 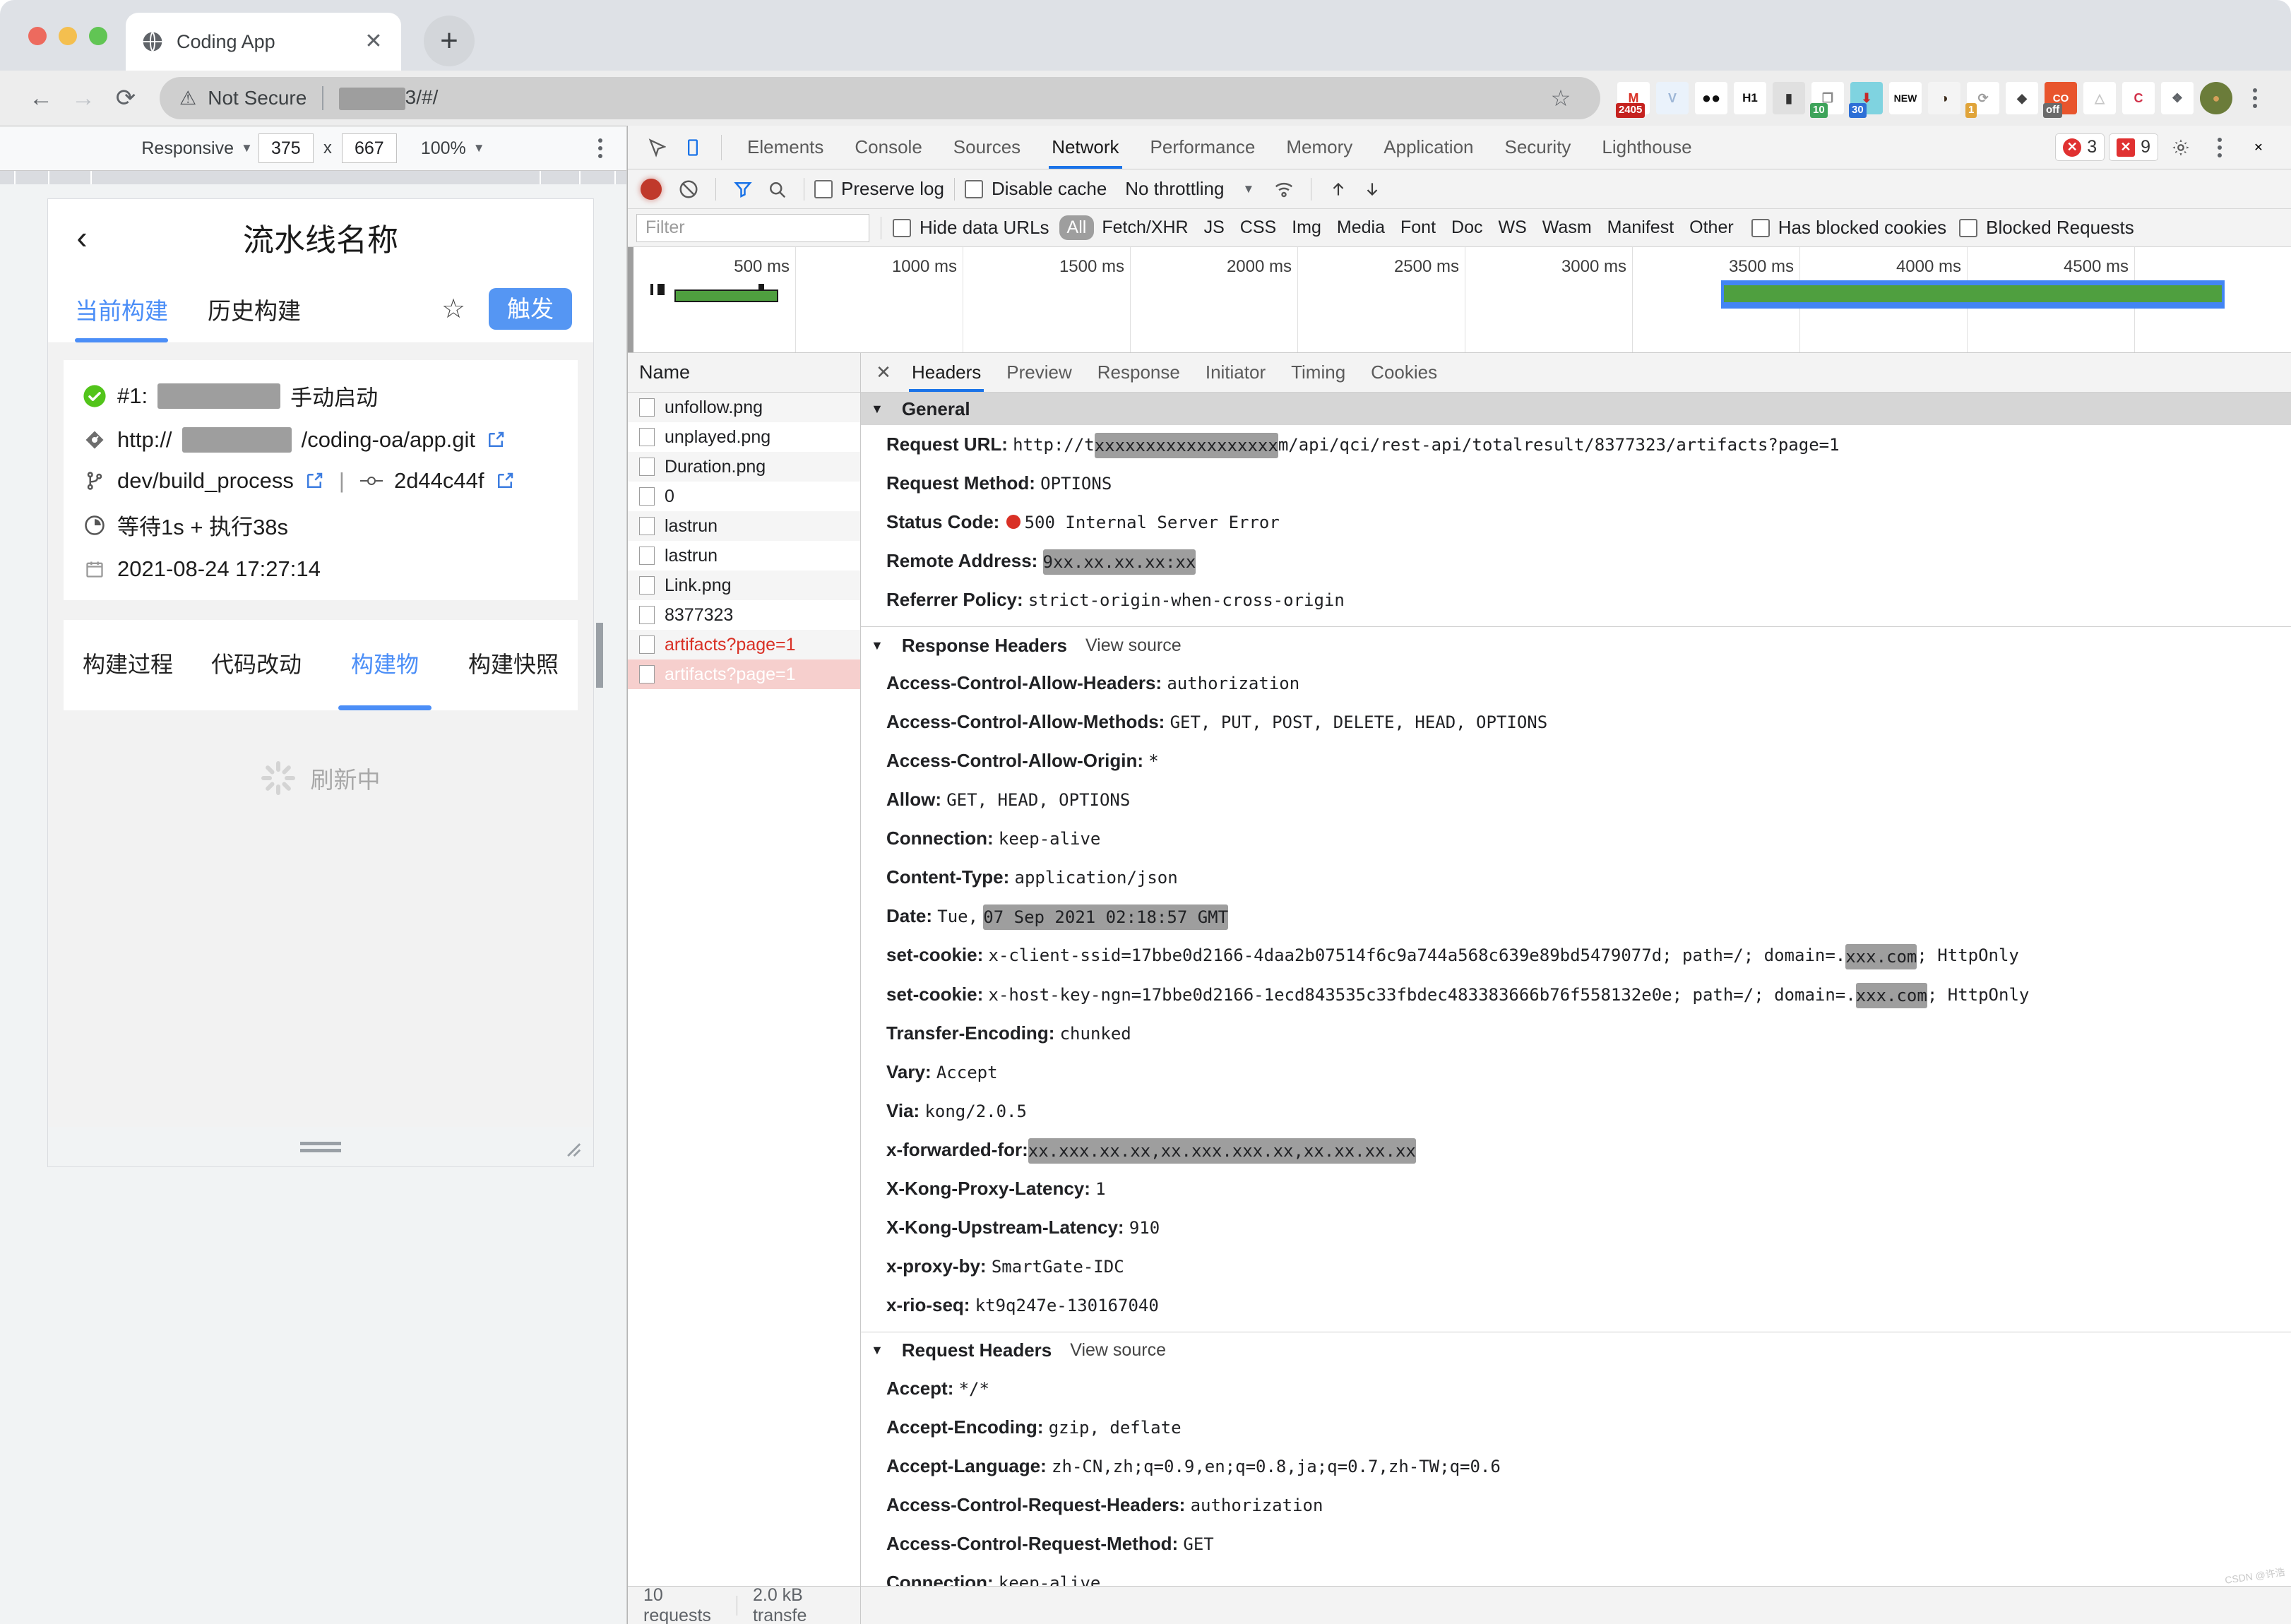 I want to click on c-extension-icon: C, so click(x=2138, y=98).